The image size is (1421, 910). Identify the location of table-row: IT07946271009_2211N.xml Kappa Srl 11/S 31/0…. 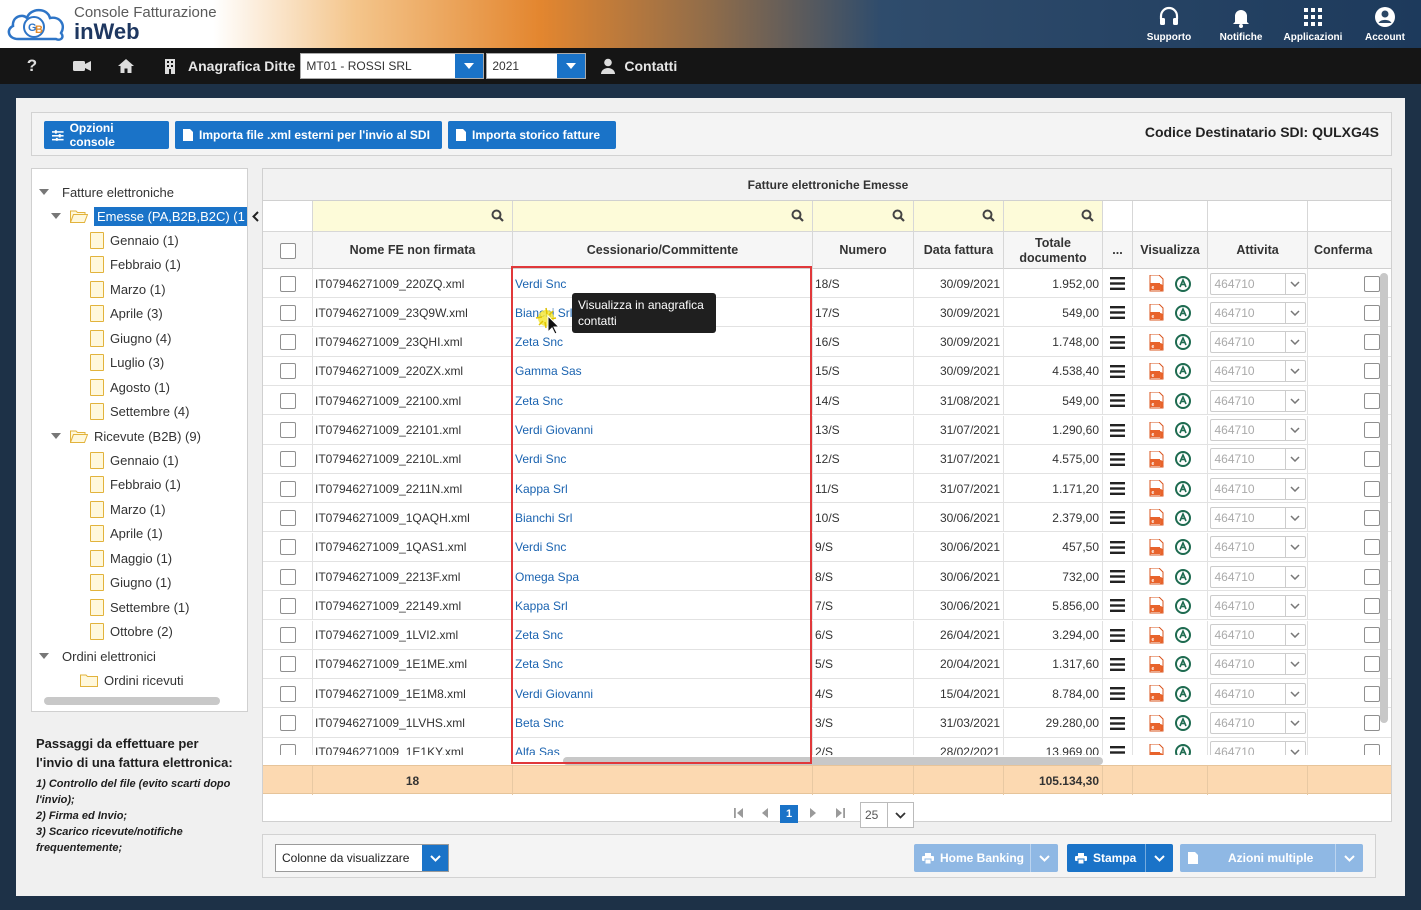
(827, 489).